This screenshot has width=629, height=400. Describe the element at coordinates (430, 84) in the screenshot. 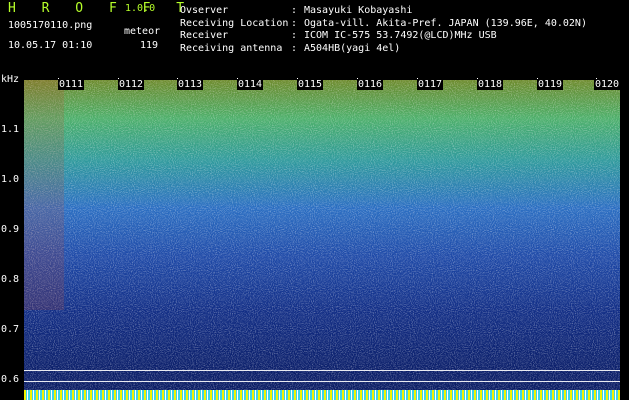

I see `x-tick-label: 0117` at that location.